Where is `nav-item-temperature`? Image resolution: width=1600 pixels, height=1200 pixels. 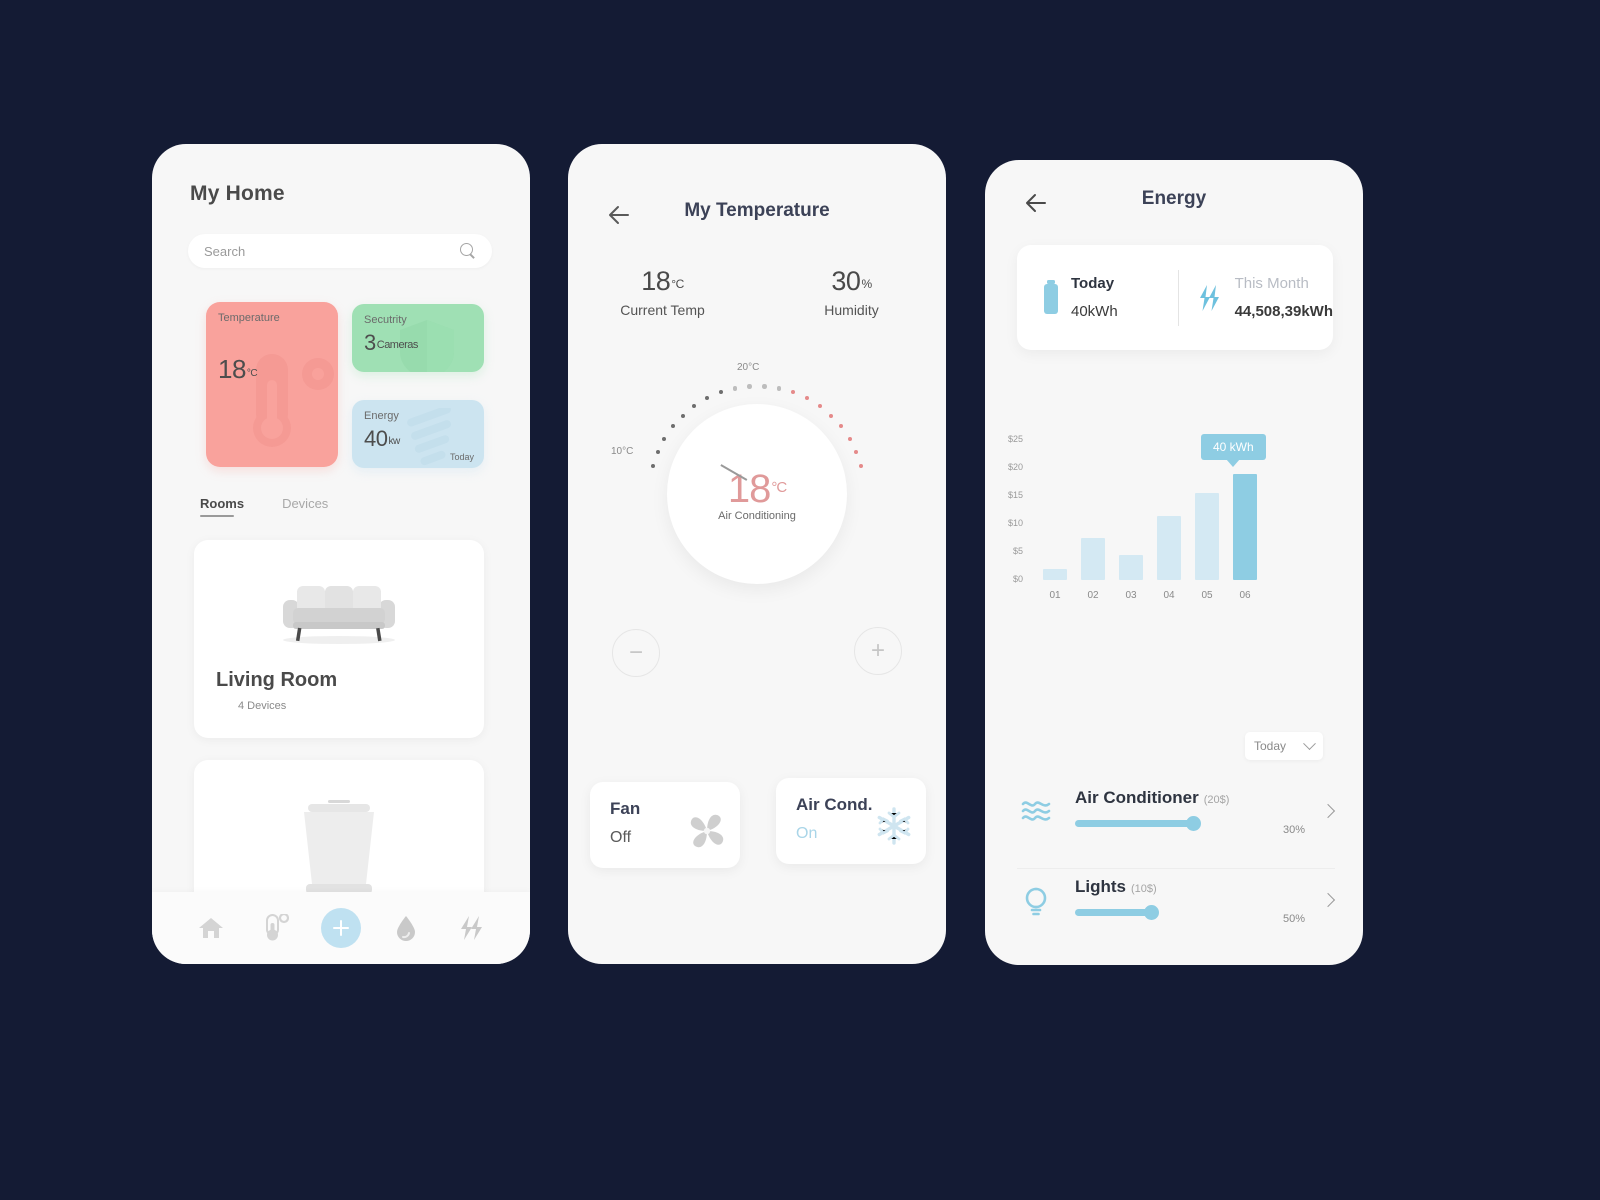 nav-item-temperature is located at coordinates (276, 928).